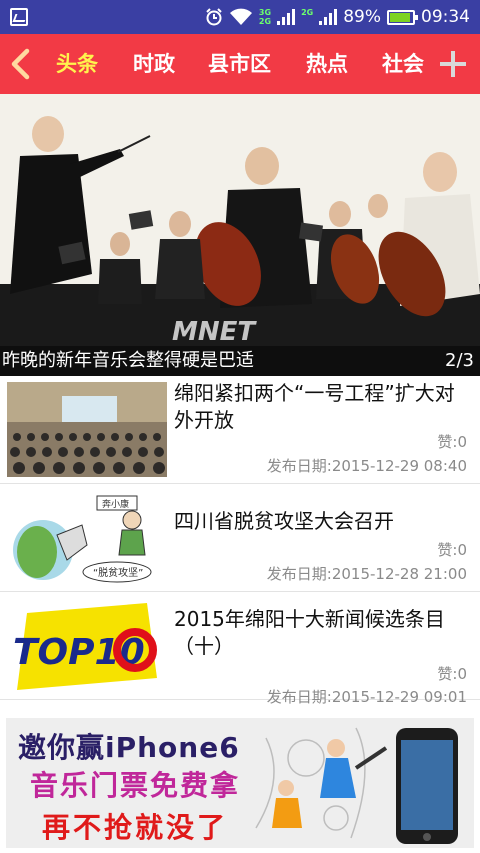 The height and width of the screenshot is (853, 480). What do you see at coordinates (314, 406) in the screenshot?
I see `news-title: 绵阳紧扣两个“一号工程”扩大对外开放` at bounding box center [314, 406].